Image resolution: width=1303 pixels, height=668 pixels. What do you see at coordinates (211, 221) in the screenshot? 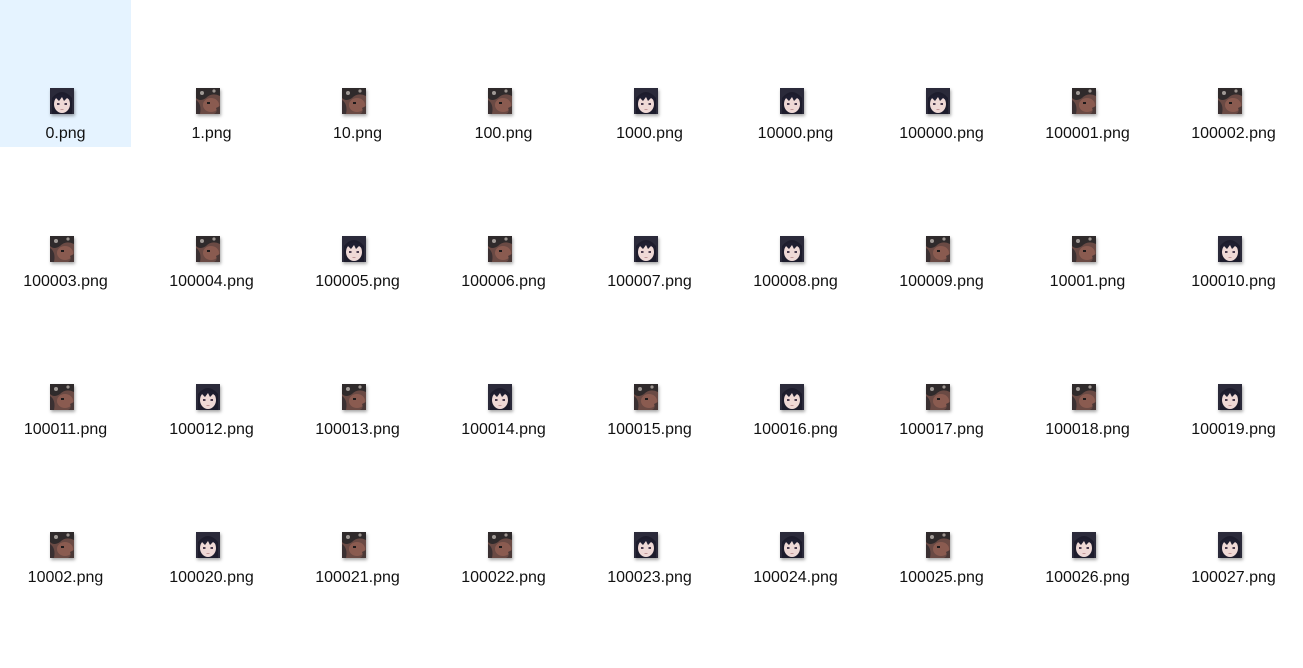
I see `file-item: 100004.png` at bounding box center [211, 221].